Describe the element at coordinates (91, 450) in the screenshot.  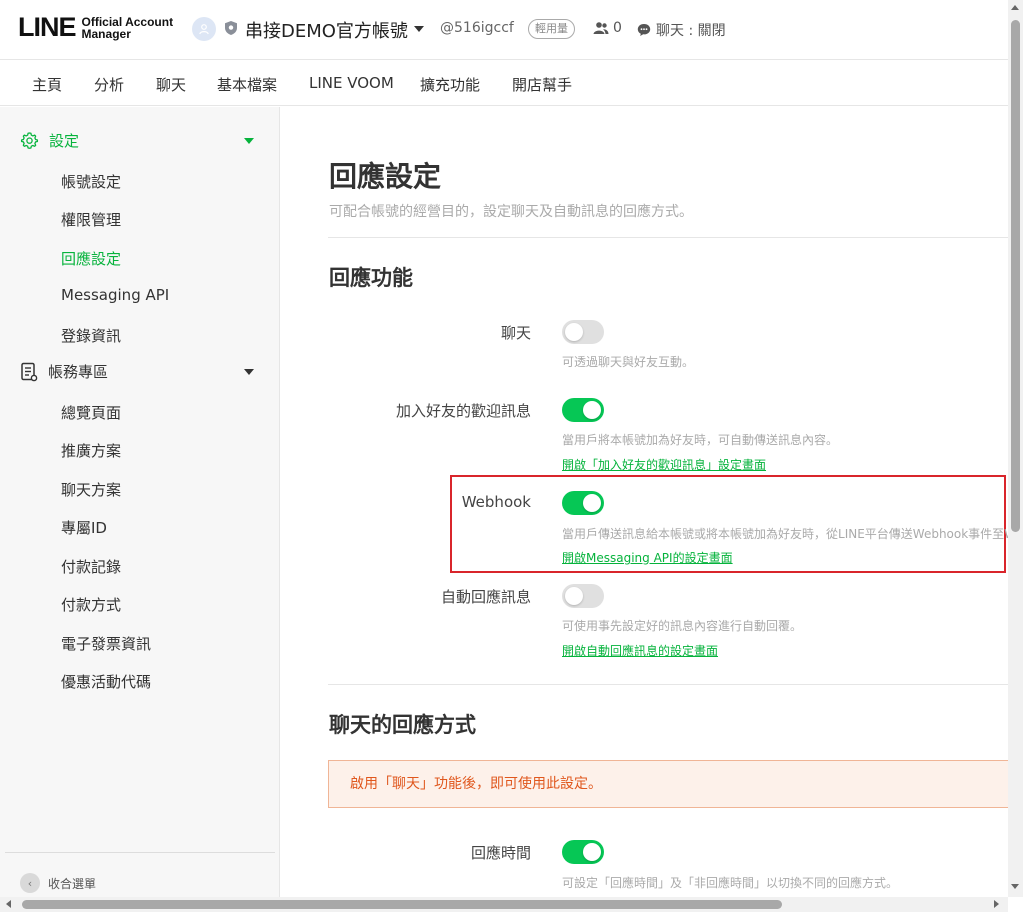
I see `sidebar-item-promo-plan: 推廣方案` at that location.